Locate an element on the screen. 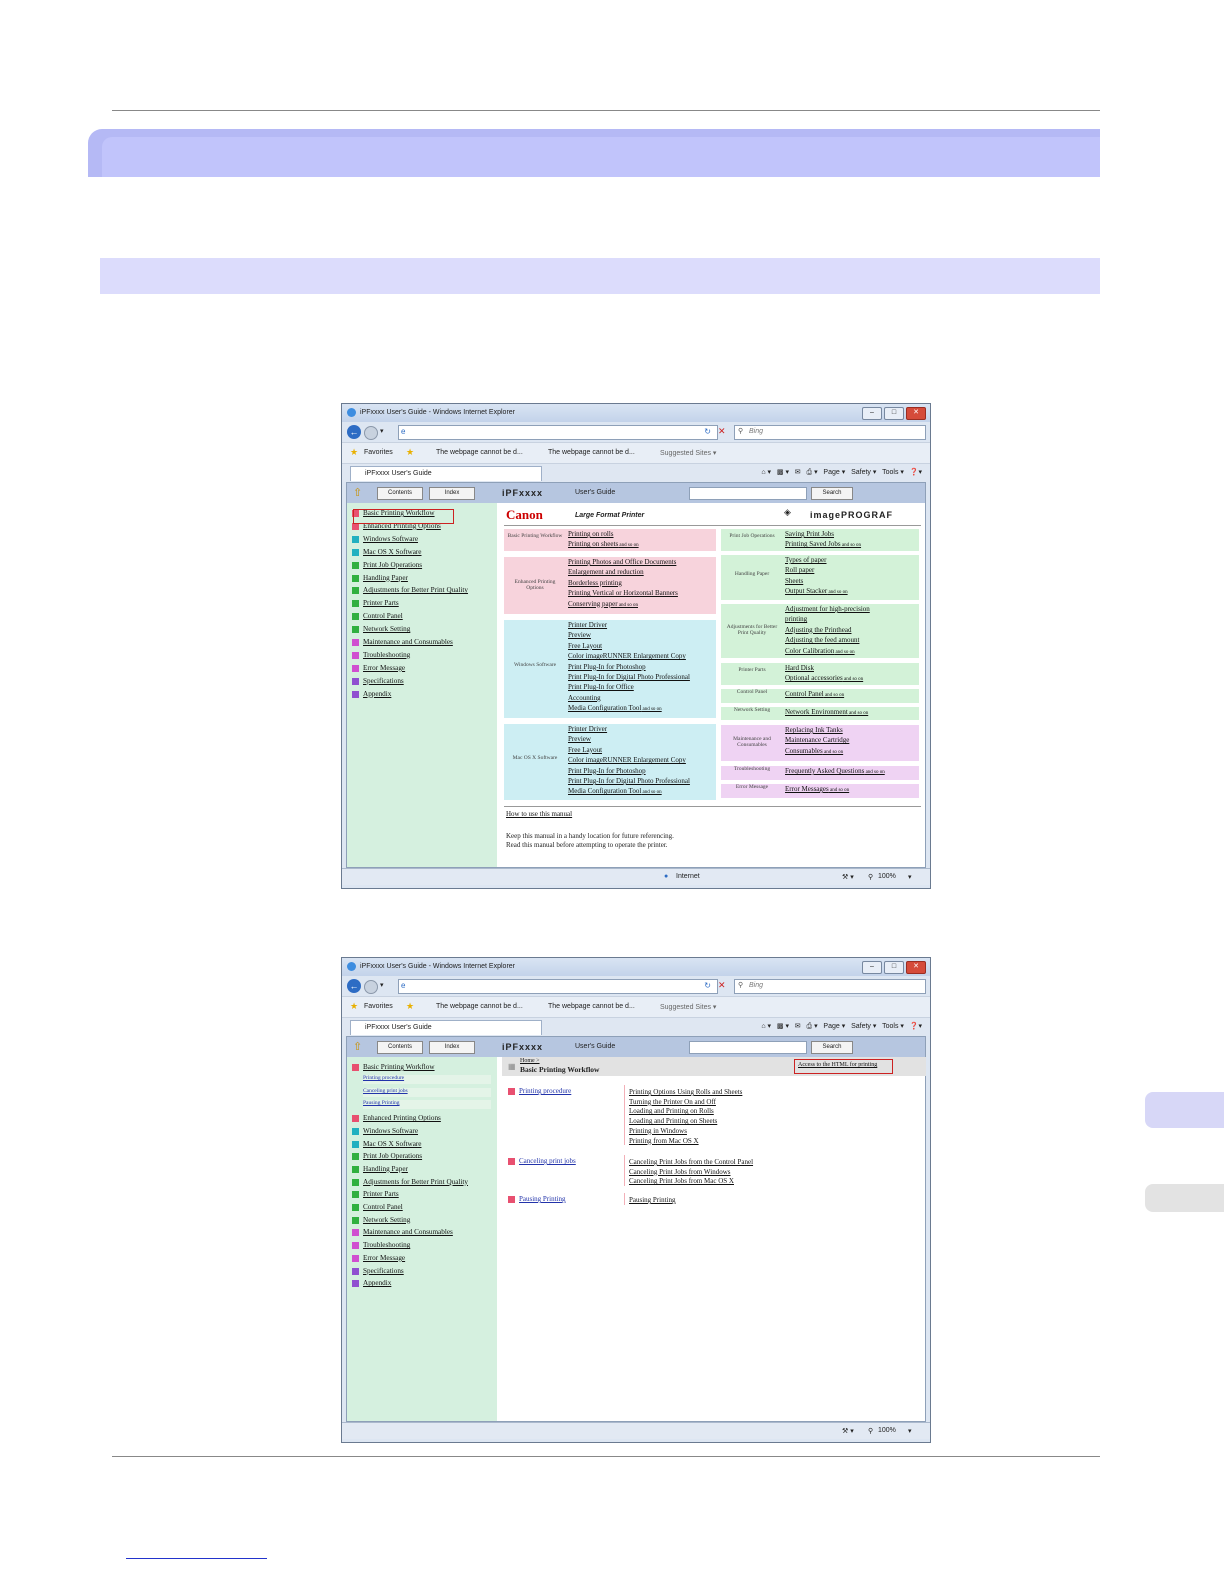 The height and width of the screenshot is (1584, 1224). topic-link: Canceling print jobs is located at coordinates (547, 1161).